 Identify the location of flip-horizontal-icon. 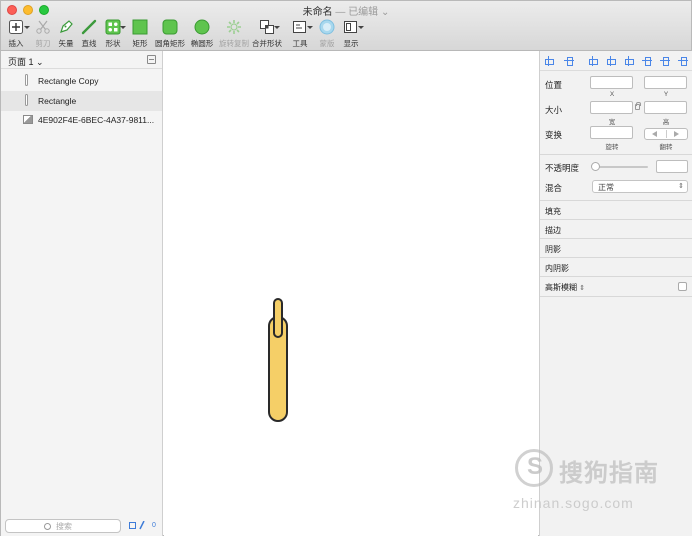
(654, 134).